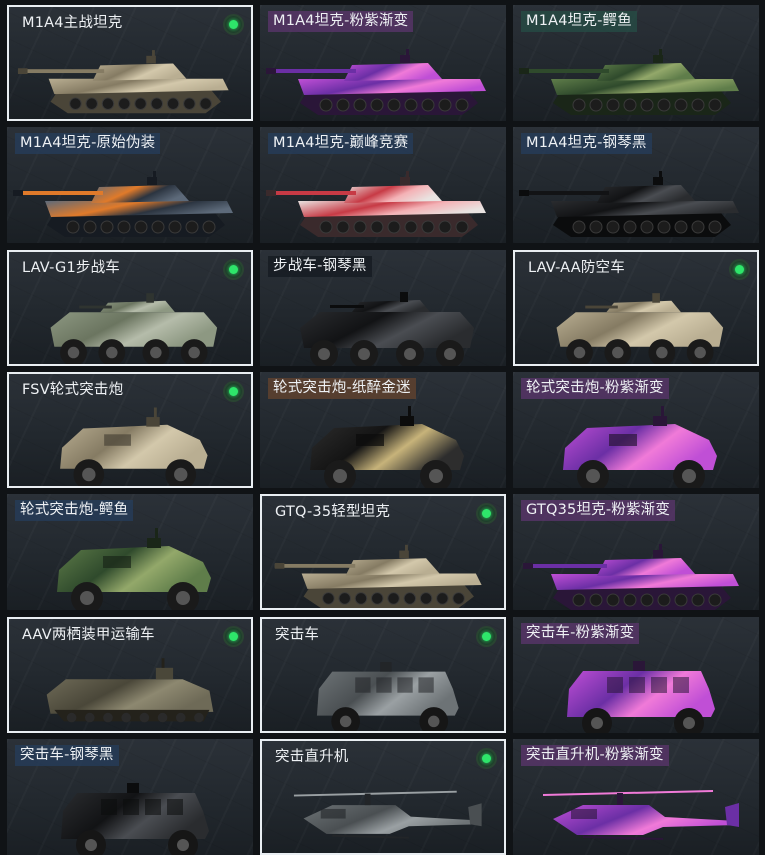 Image resolution: width=765 pixels, height=855 pixels. What do you see at coordinates (73, 390) in the screenshot?
I see `vehicle-name: FSV轮式突击炮` at bounding box center [73, 390].